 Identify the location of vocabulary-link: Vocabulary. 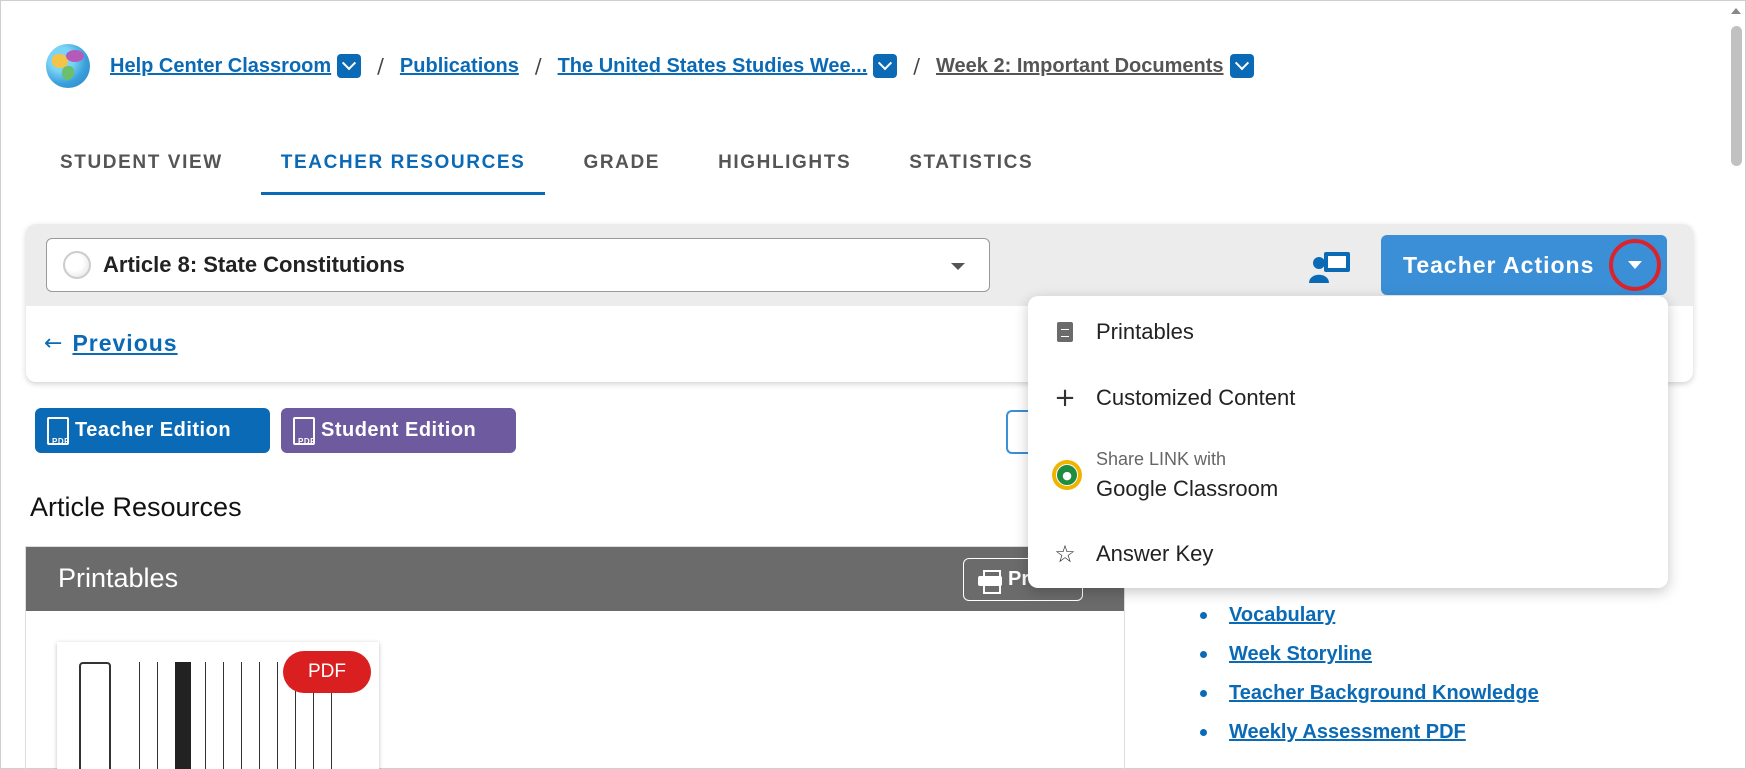
(1282, 615).